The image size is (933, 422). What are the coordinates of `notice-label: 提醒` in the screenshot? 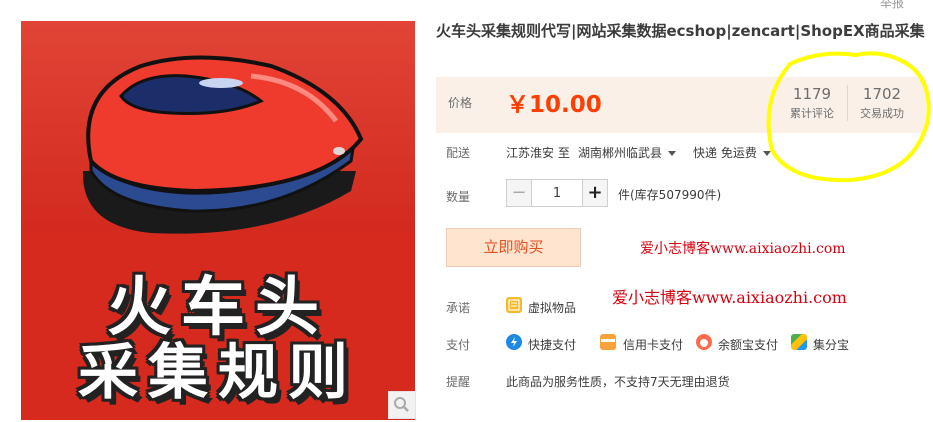 It's located at (458, 382).